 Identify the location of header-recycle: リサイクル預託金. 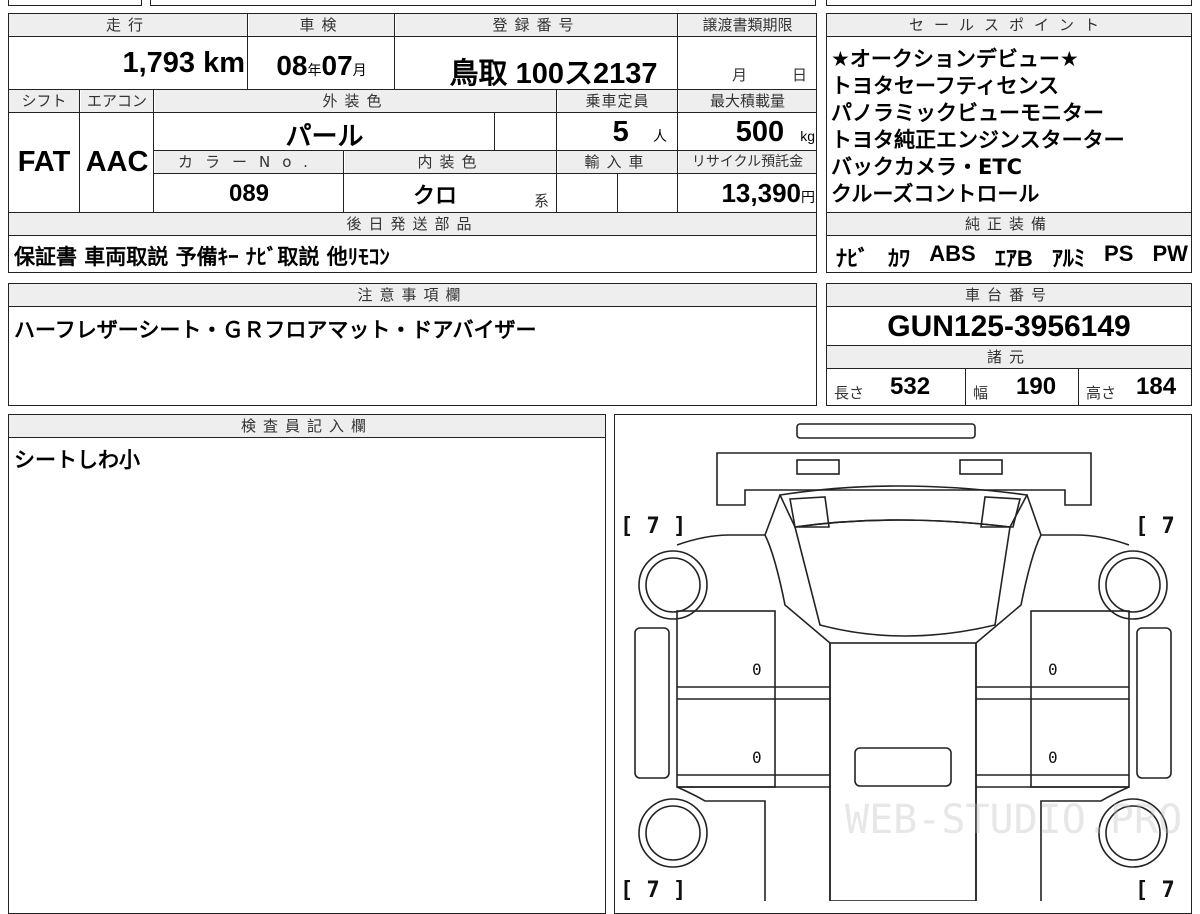
(747, 162).